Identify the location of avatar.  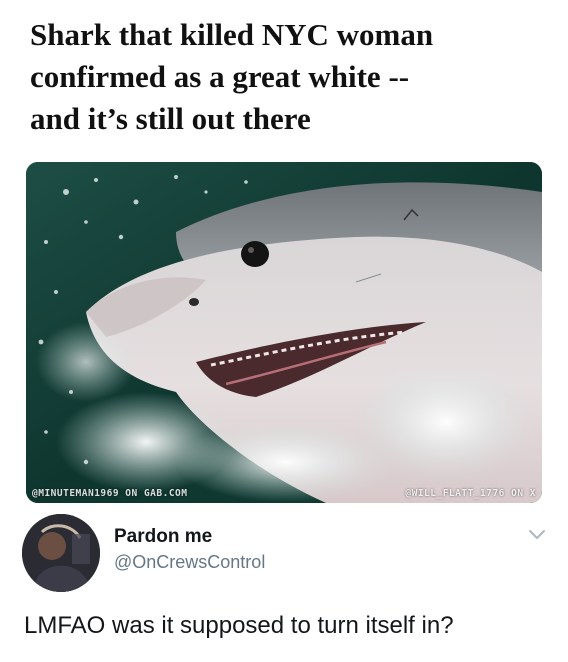
(61, 553).